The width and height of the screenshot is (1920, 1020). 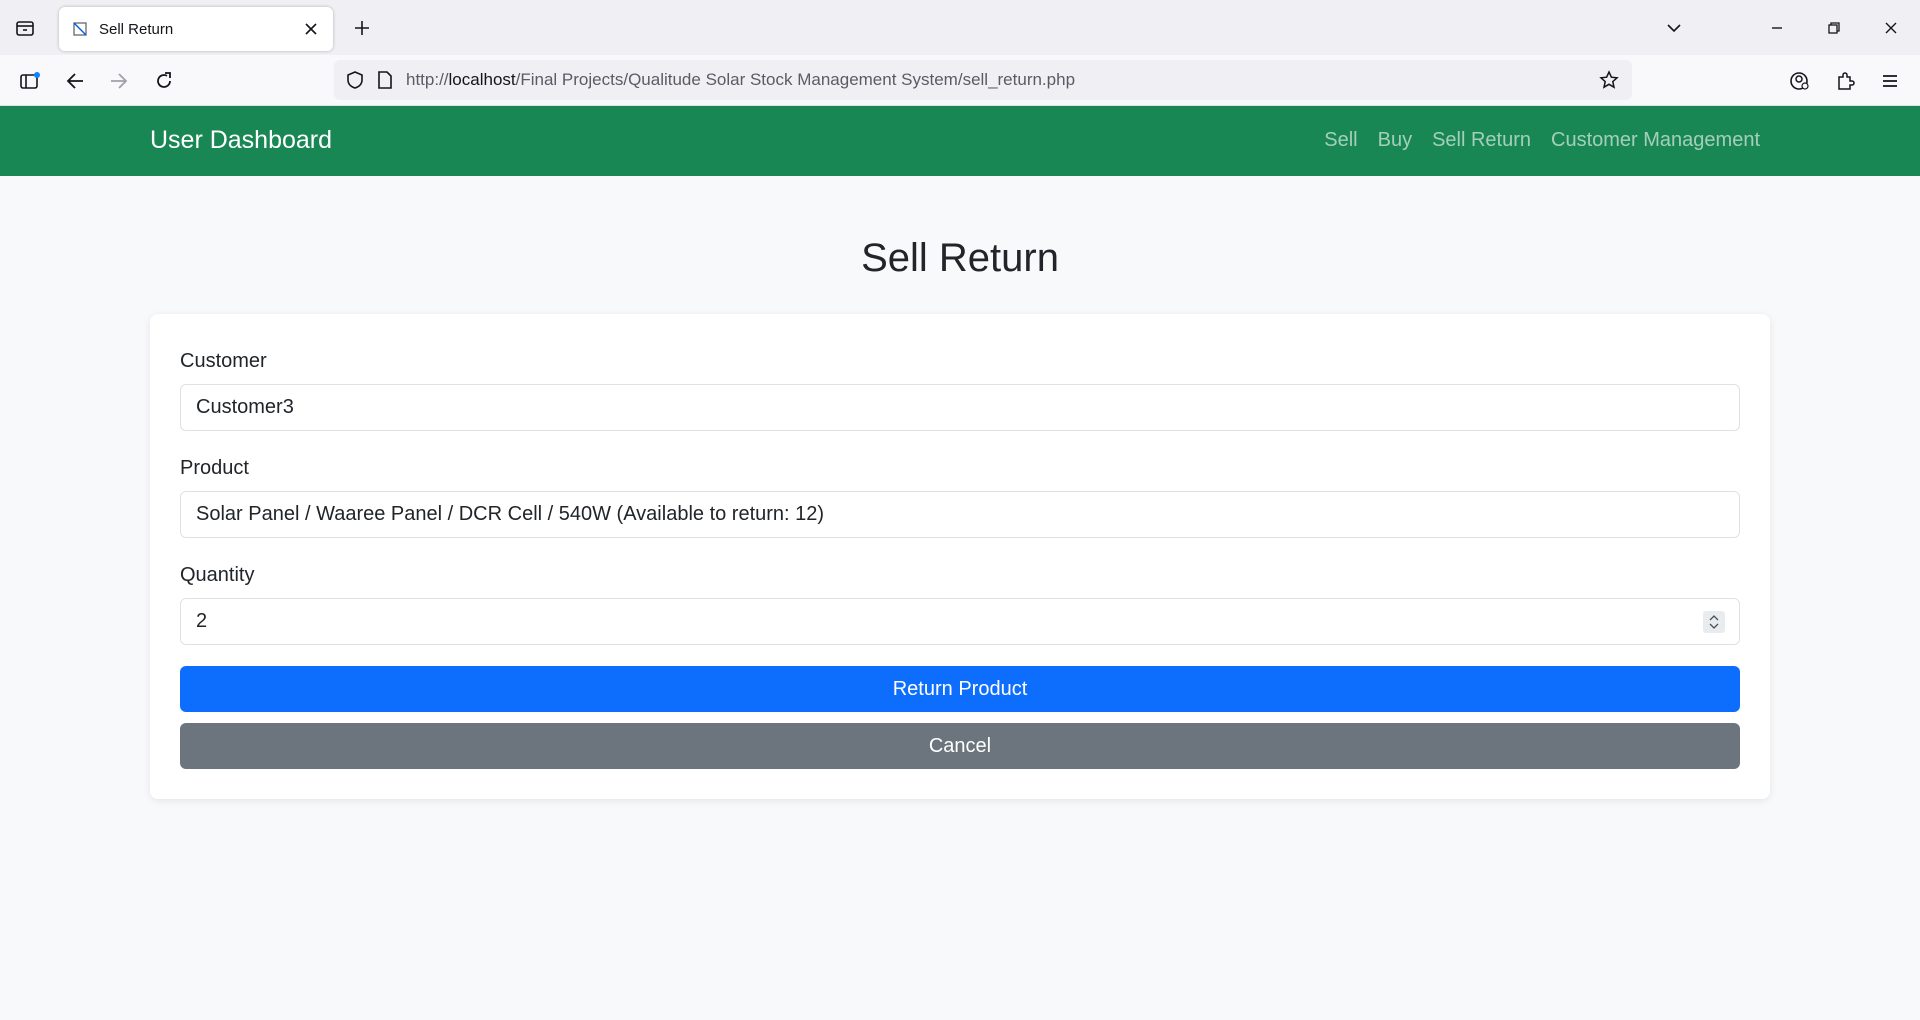 What do you see at coordinates (1395, 140) in the screenshot?
I see `nav-link-buy: Buy` at bounding box center [1395, 140].